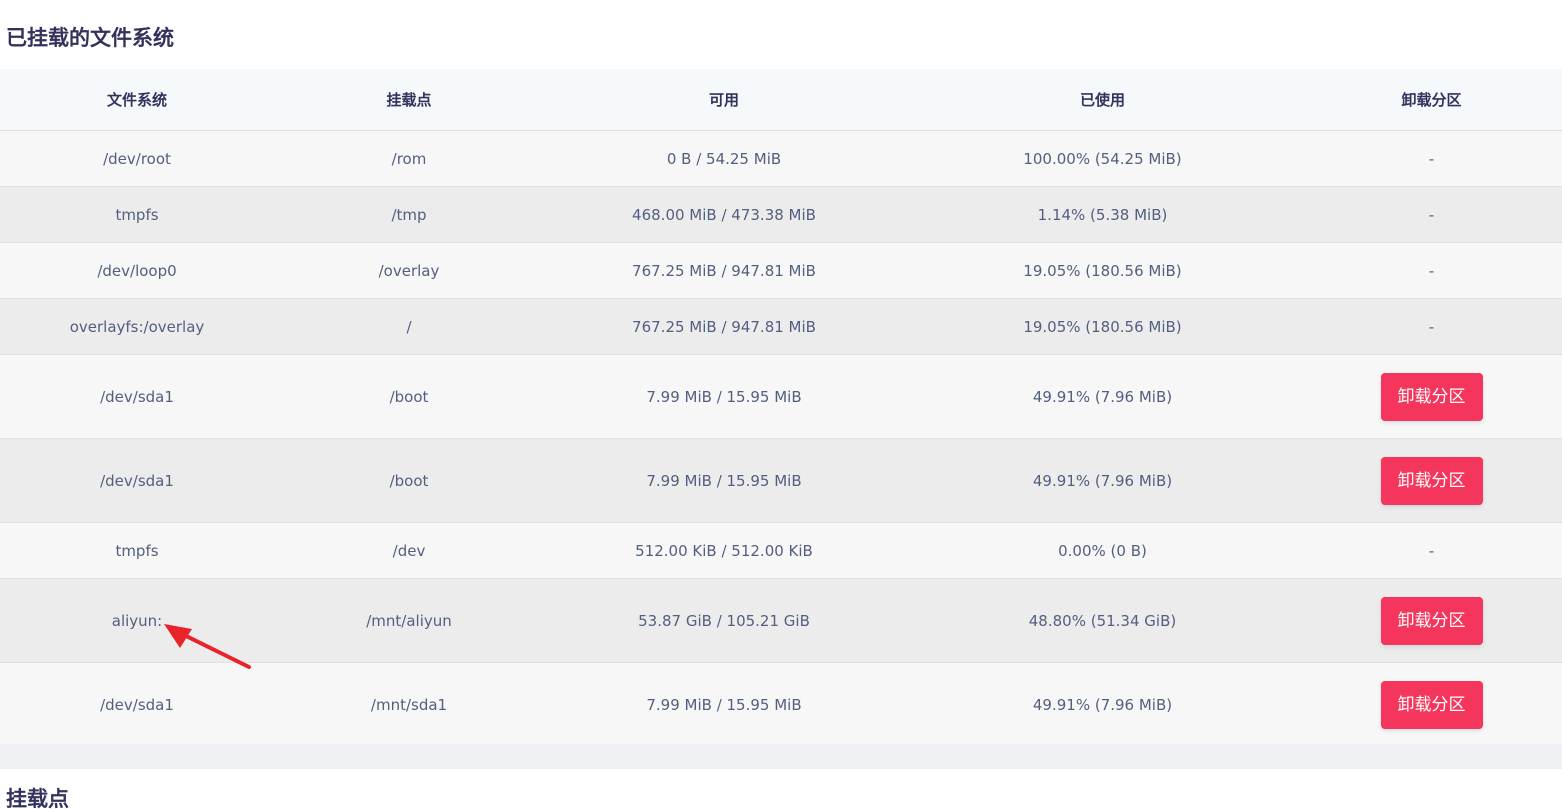  What do you see at coordinates (137, 158) in the screenshot?
I see `cell-filesystem: /dev/root` at bounding box center [137, 158].